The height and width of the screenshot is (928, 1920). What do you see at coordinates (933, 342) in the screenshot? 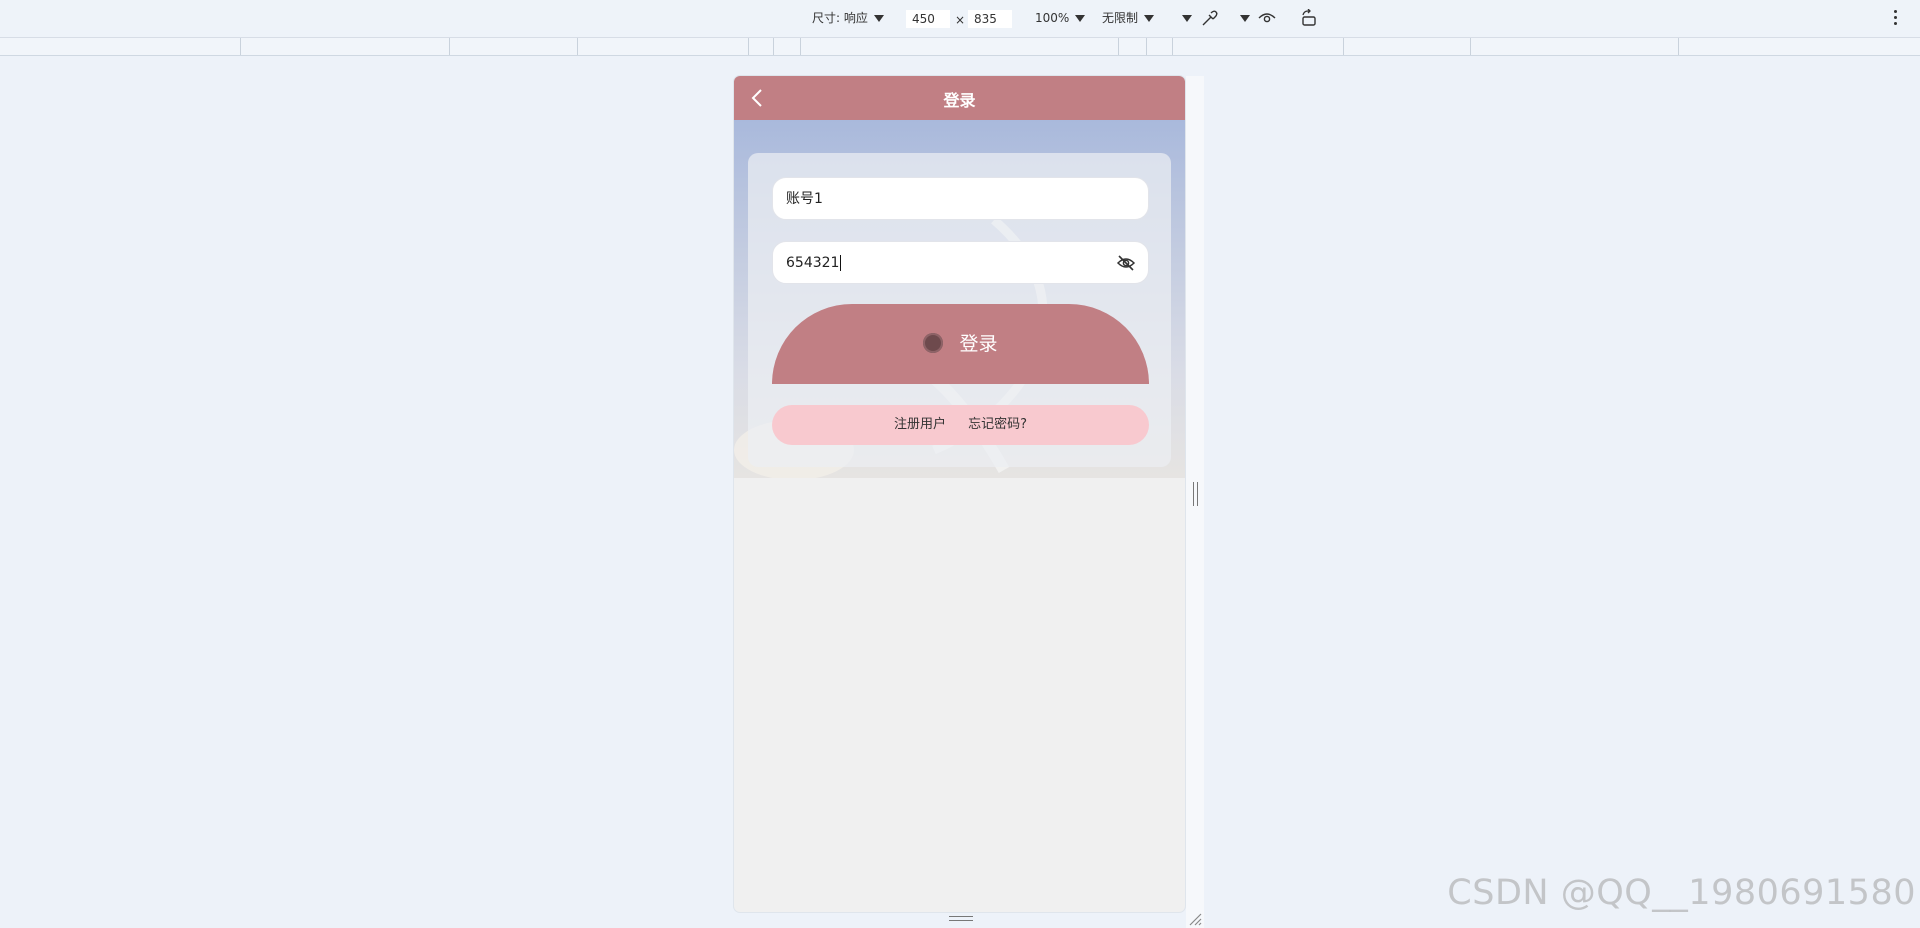
I see `loading-spinner-icon` at bounding box center [933, 342].